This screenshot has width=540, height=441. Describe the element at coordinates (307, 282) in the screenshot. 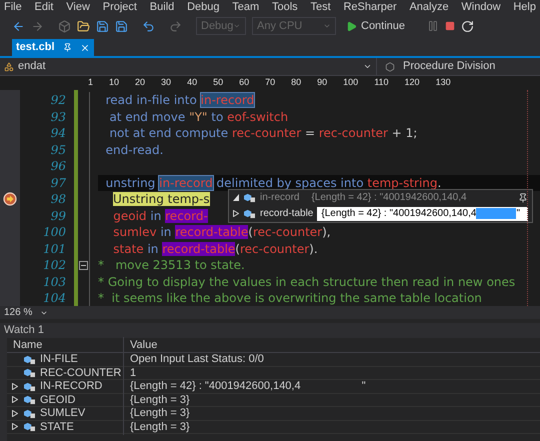

I see `code-line: * Going to display the values in each structure then read in new ones` at that location.